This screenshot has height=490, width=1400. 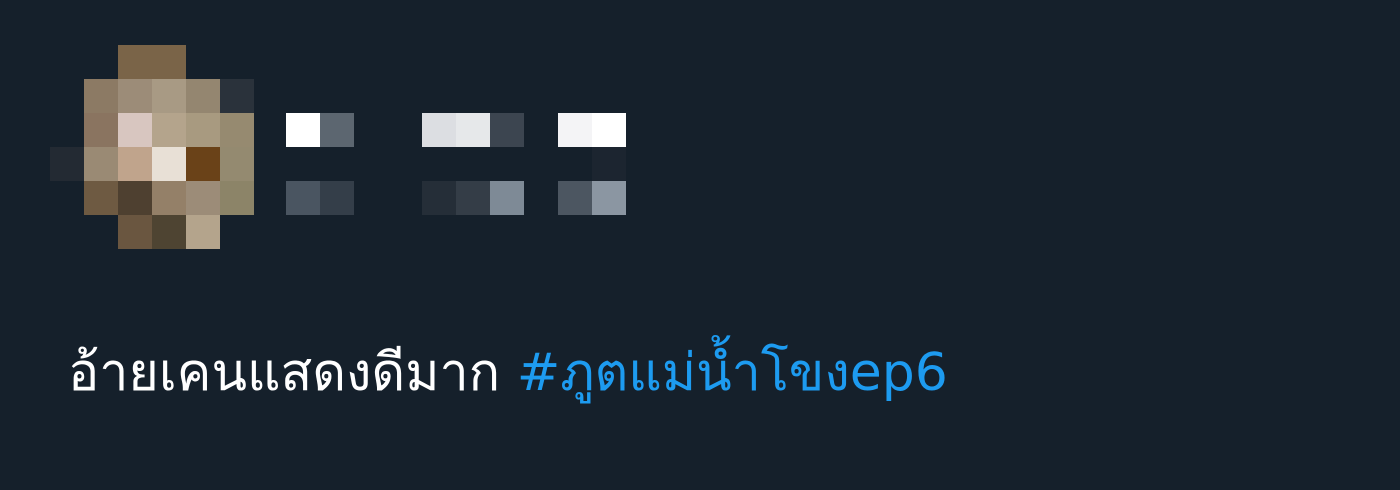 I want to click on hashtag-link: #ภูตแม่น้ำโขงep6, so click(x=732, y=373).